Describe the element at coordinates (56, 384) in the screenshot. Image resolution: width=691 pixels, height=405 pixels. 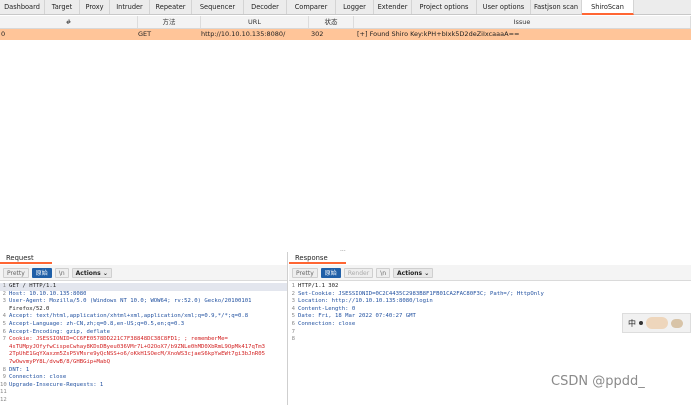
I see `line-text: Upgrade-Insecure-Requests: 1` at that location.